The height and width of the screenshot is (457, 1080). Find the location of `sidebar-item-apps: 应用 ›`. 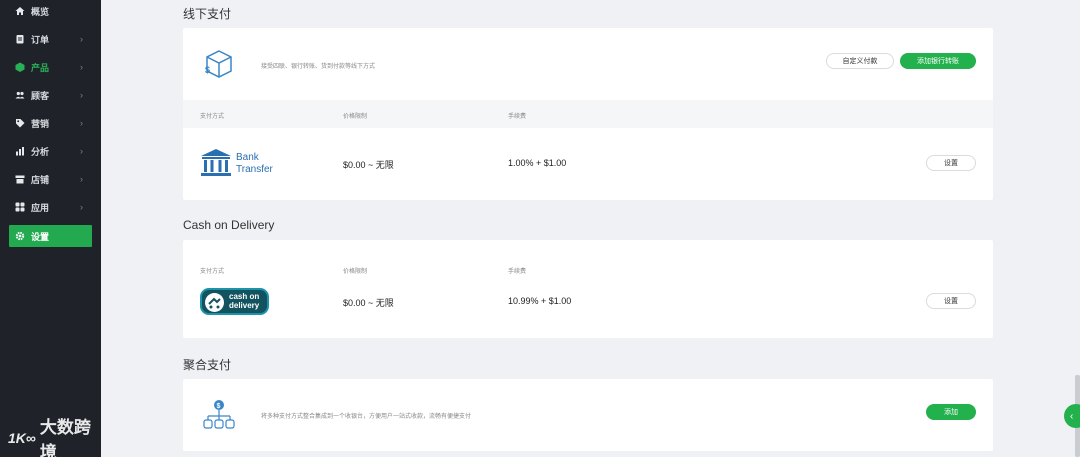

sidebar-item-apps: 应用 › is located at coordinates (50, 207).